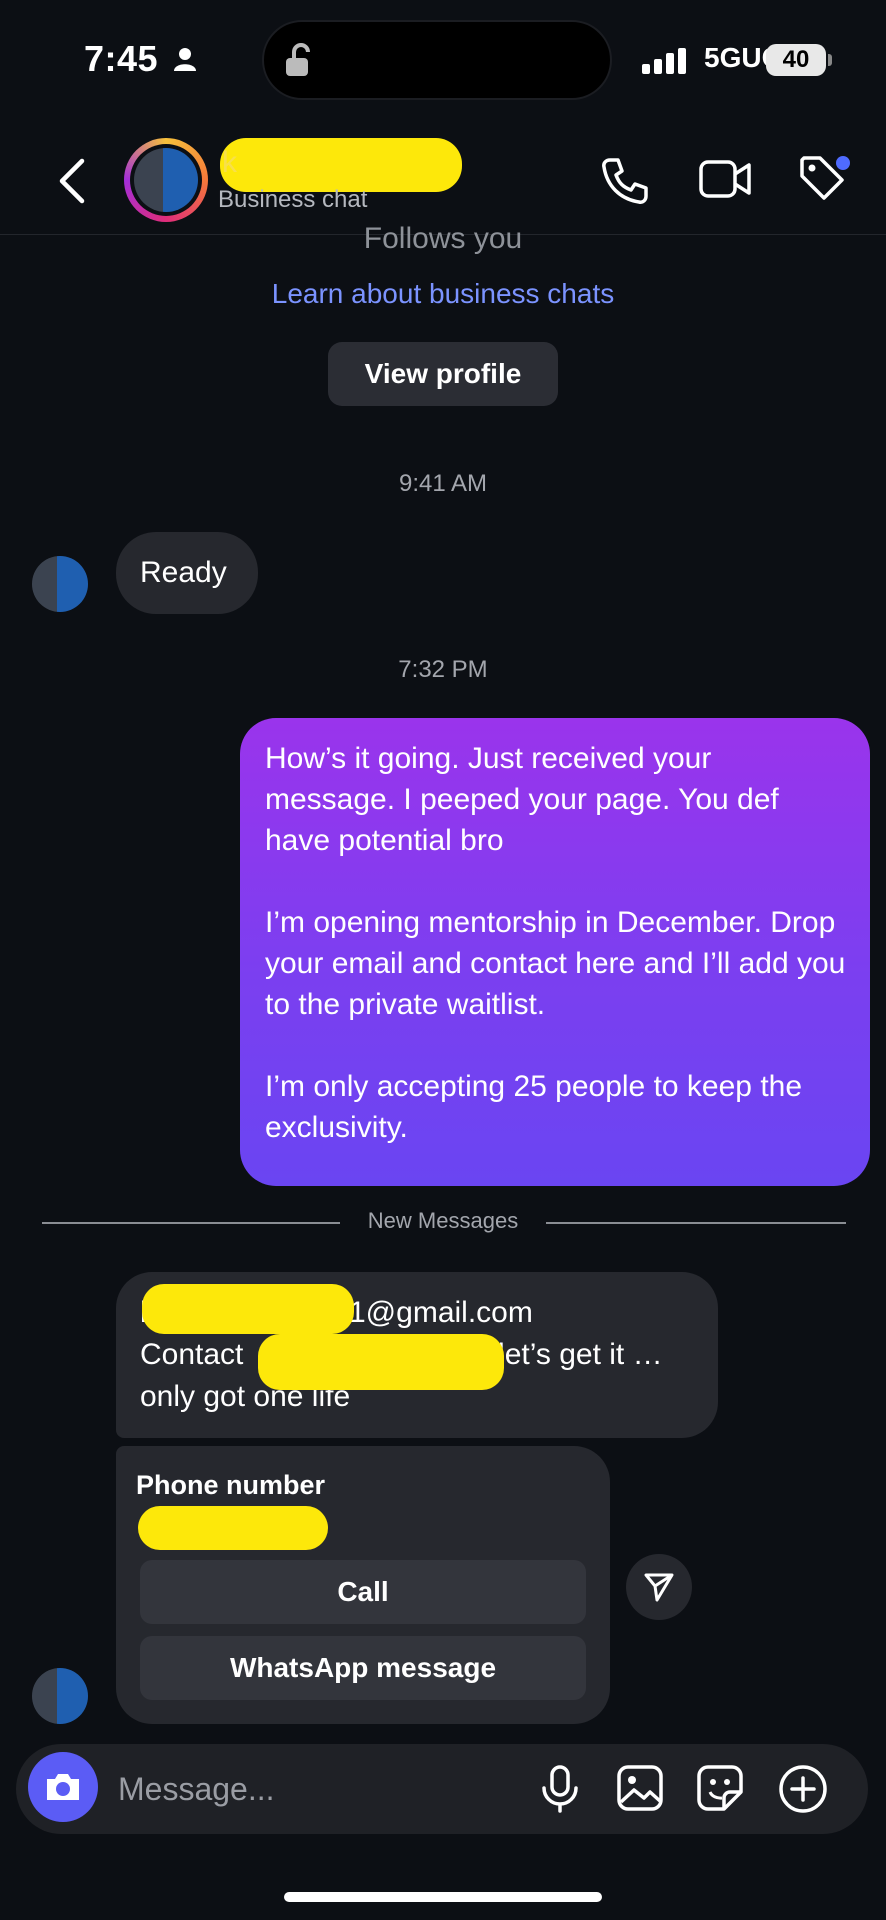  I want to click on back-chevron-icon, so click(71, 181).